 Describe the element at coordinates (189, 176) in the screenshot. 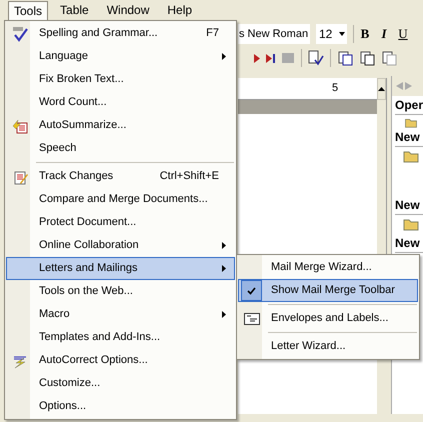

I see `shortcut-label: Ctrl+Shift+E` at that location.